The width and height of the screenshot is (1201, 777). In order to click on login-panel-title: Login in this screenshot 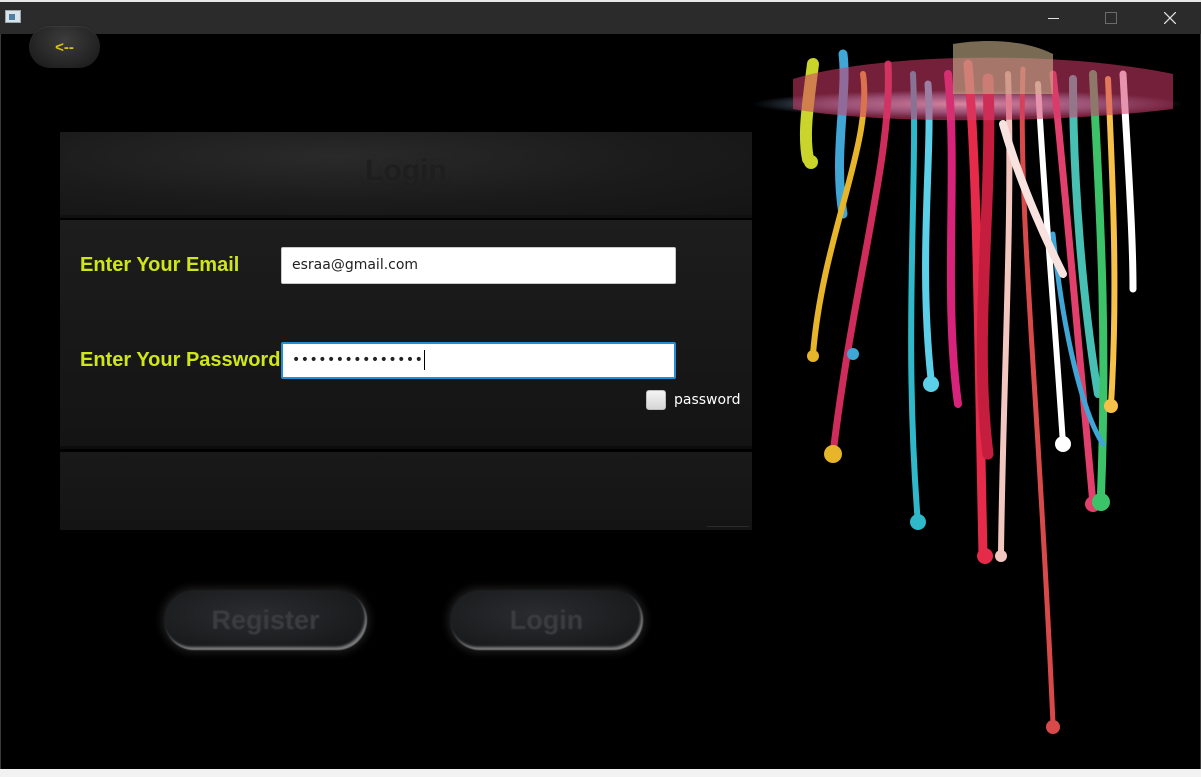, I will do `click(406, 170)`.